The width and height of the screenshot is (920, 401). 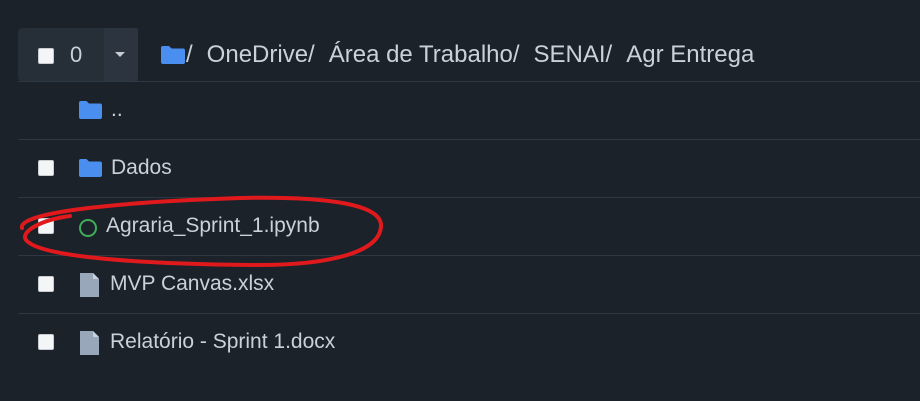 I want to click on list-item-notebook: Agraria_Sprint_1.ipynb, so click(x=469, y=227).